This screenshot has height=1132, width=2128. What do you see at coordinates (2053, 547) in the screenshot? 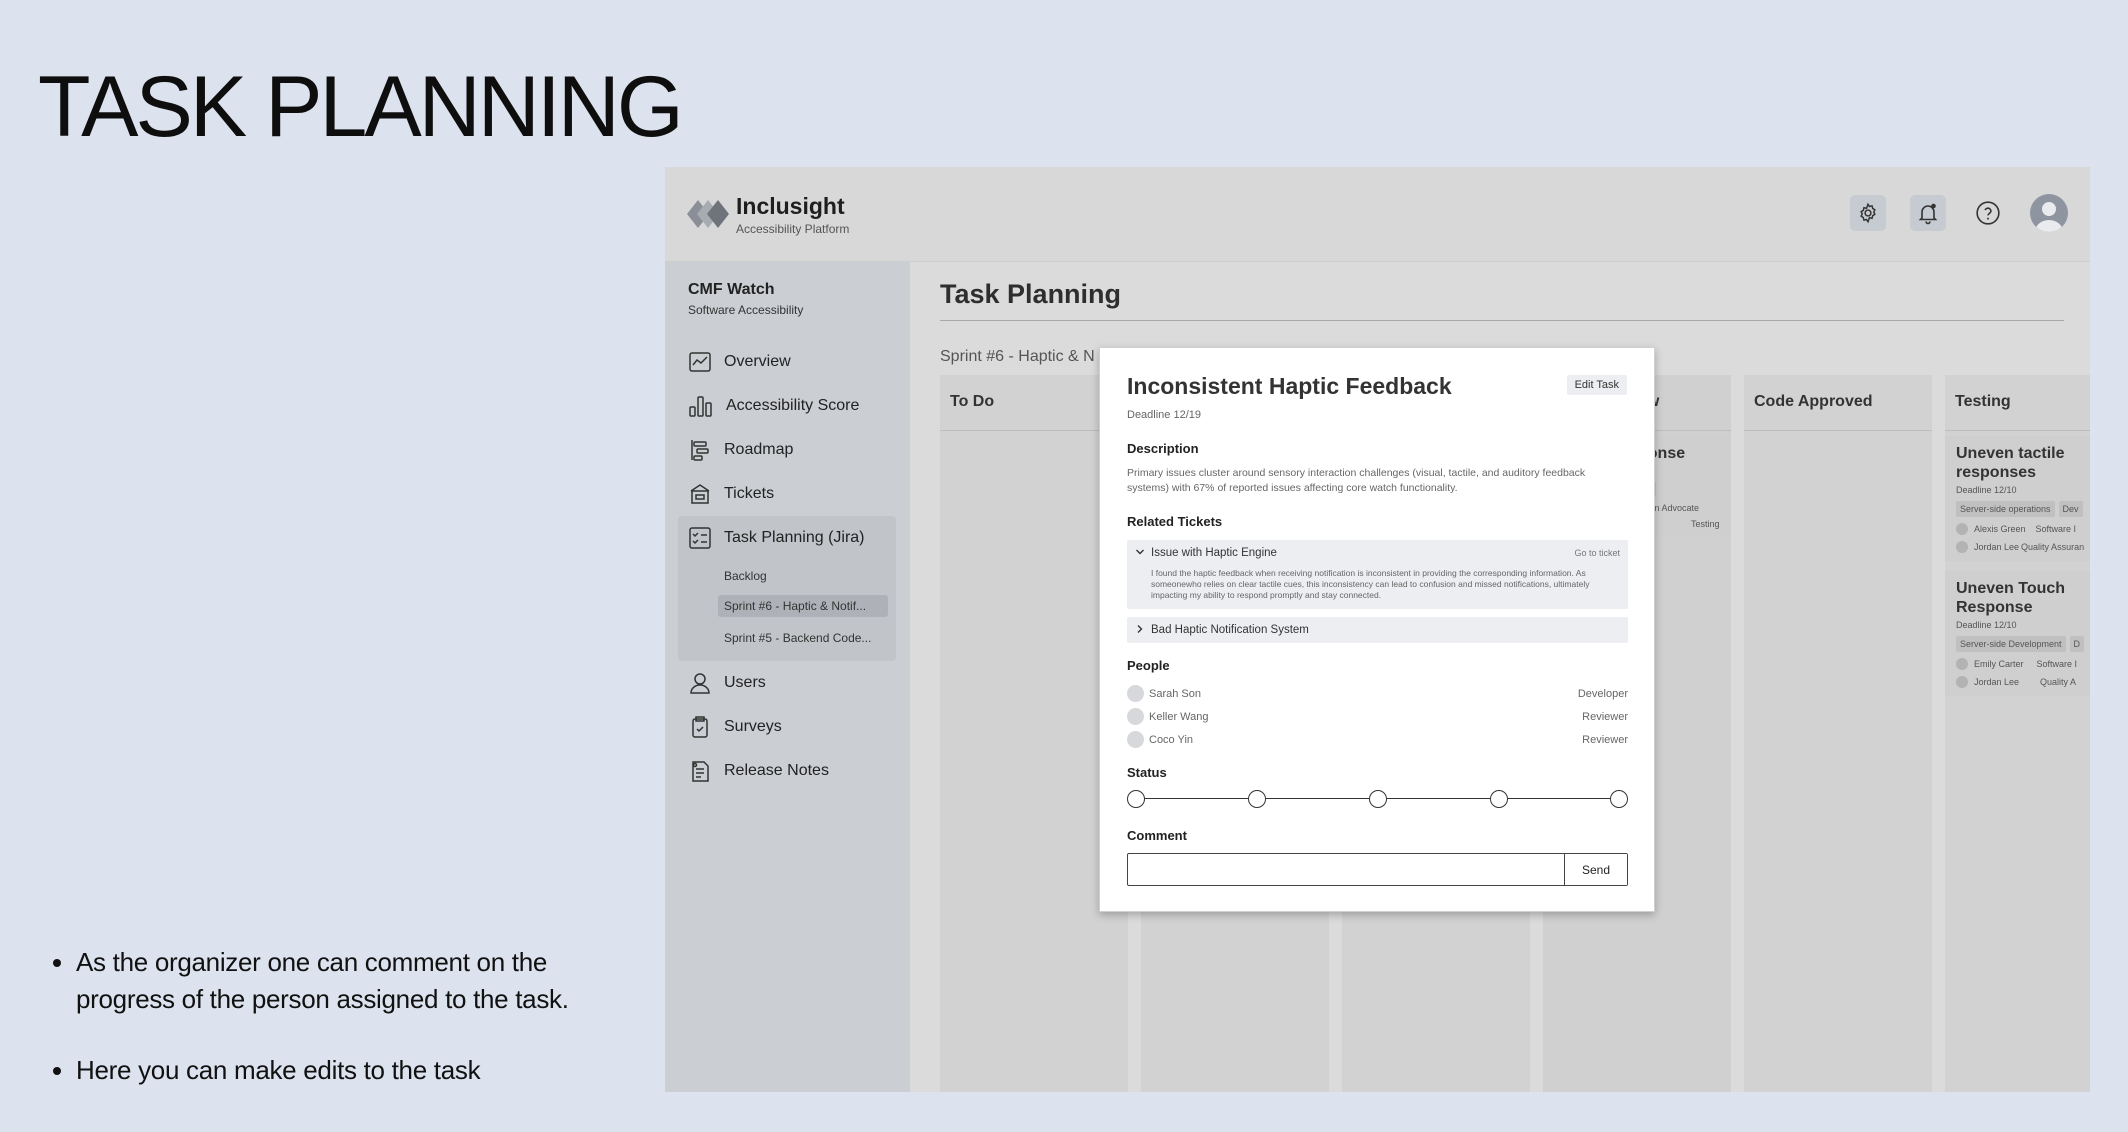
I see `person-role: Quality Assuran` at bounding box center [2053, 547].